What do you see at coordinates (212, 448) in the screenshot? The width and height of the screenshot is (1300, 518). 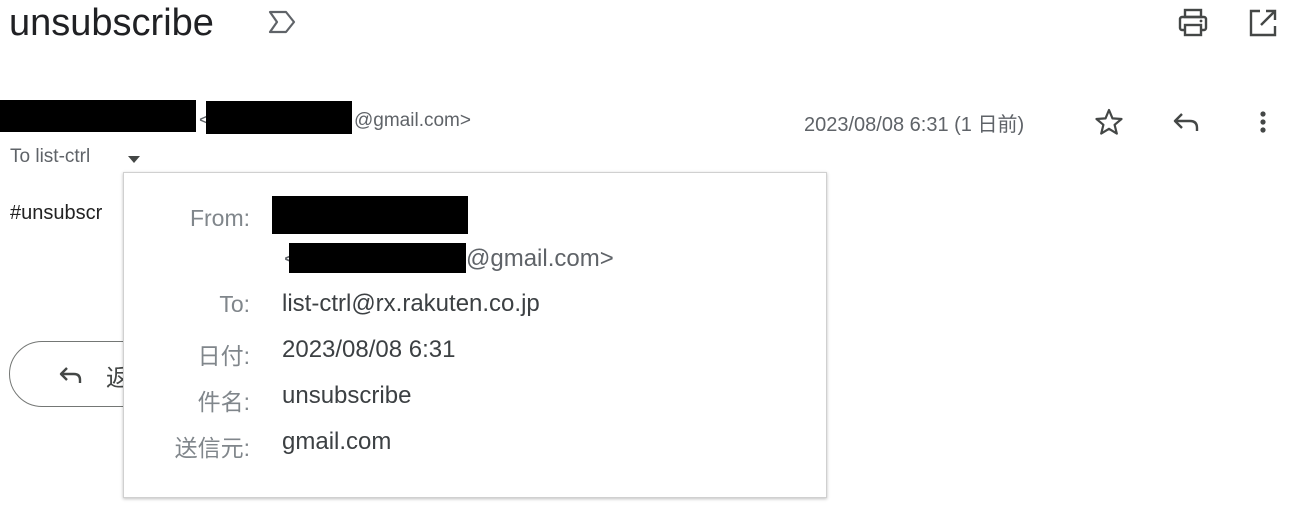 I see `mailed-by-label: 送信元:` at bounding box center [212, 448].